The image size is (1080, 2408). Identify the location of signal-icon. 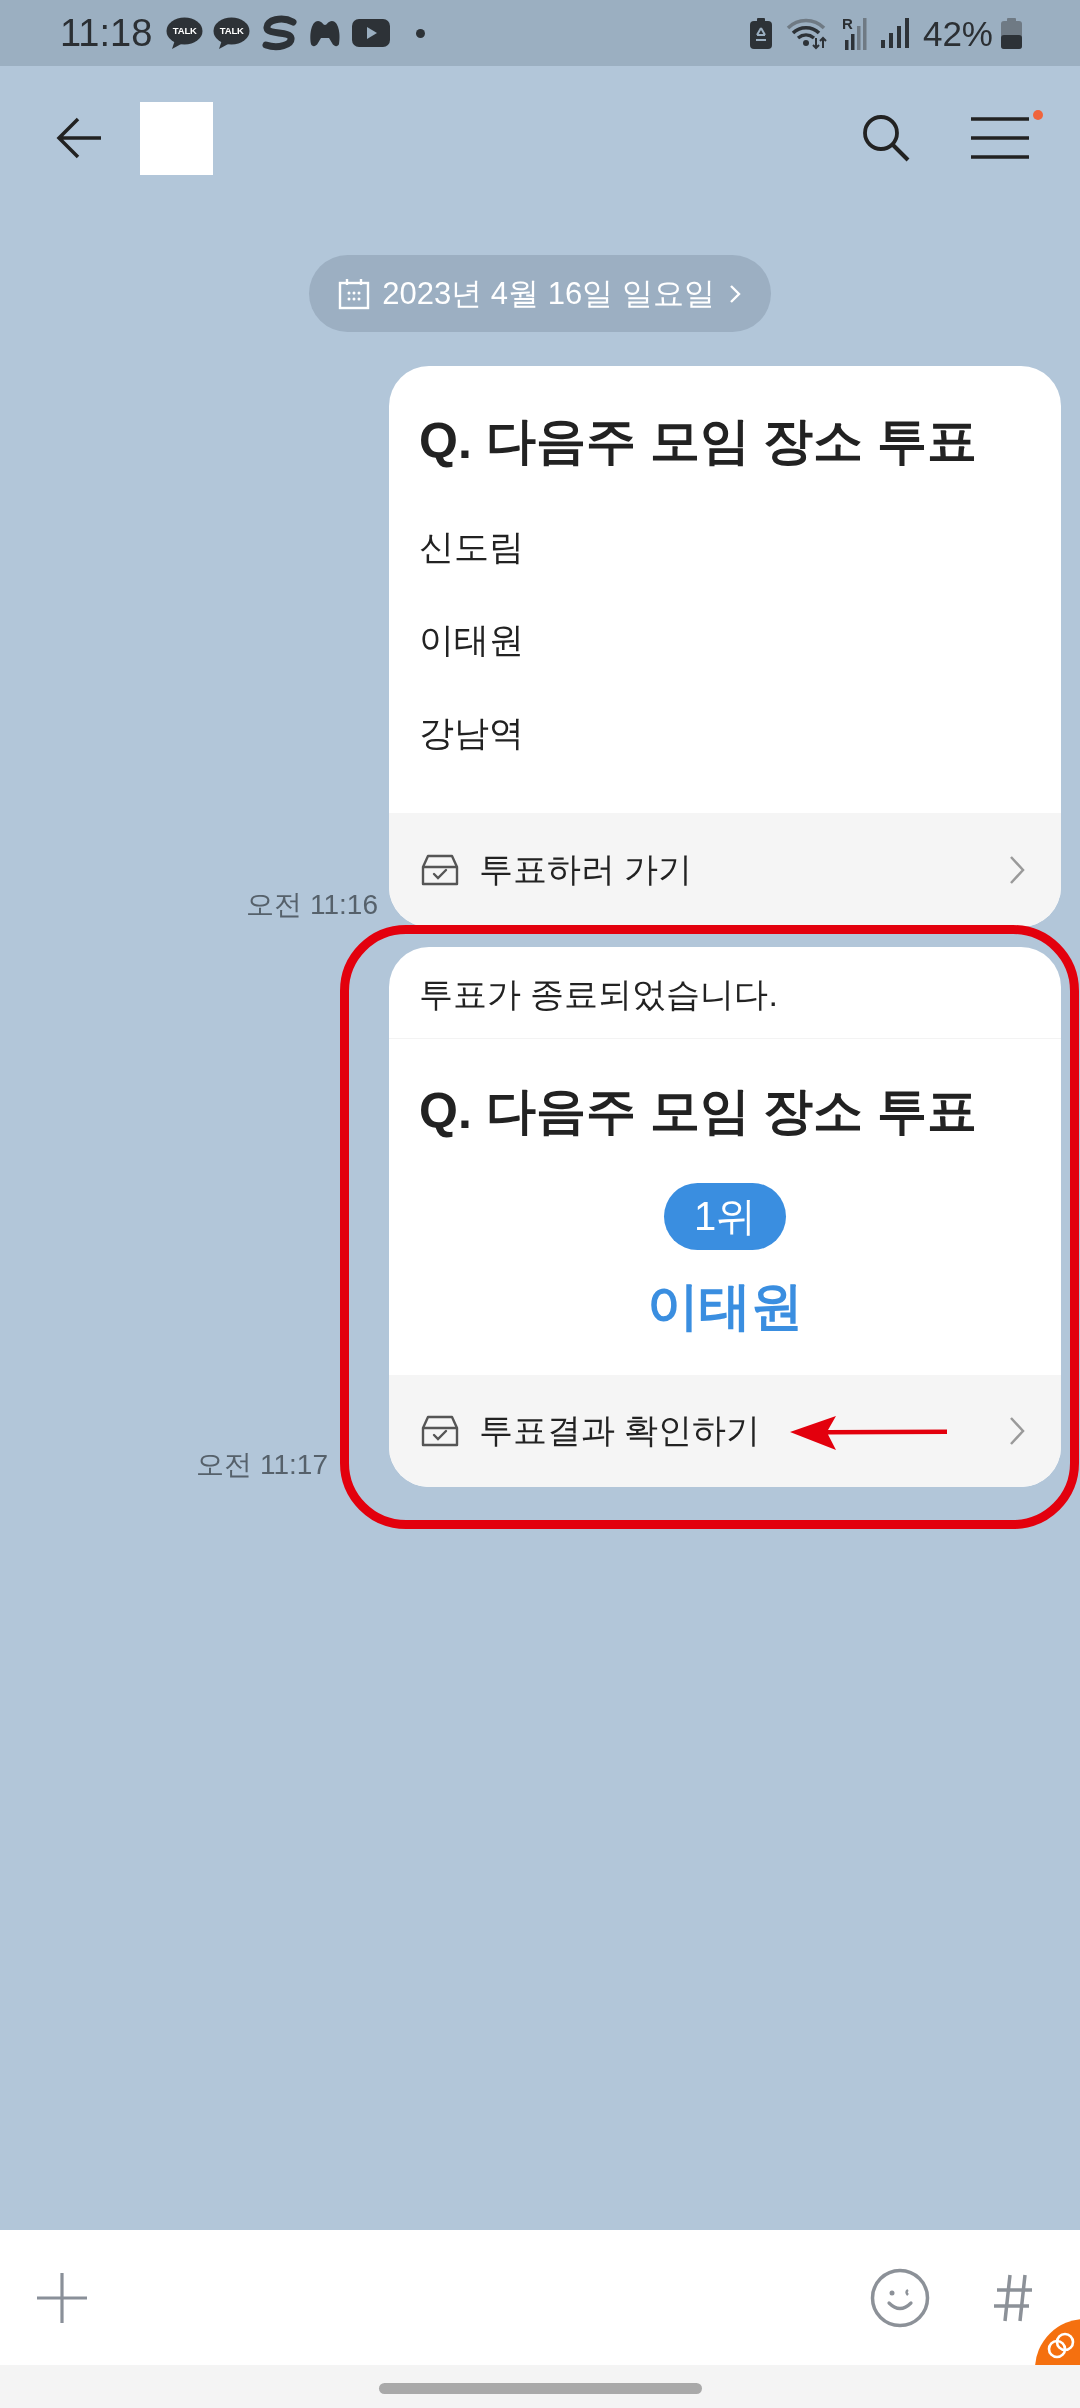
(894, 33).